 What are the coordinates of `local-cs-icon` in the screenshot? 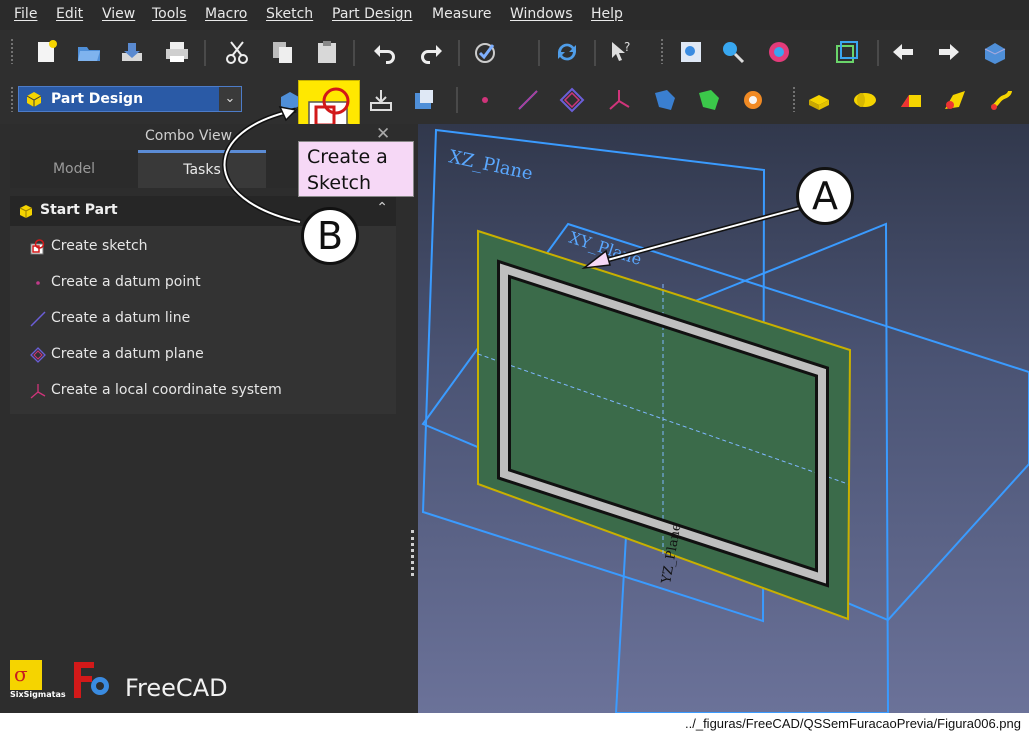 It's located at (38, 391).